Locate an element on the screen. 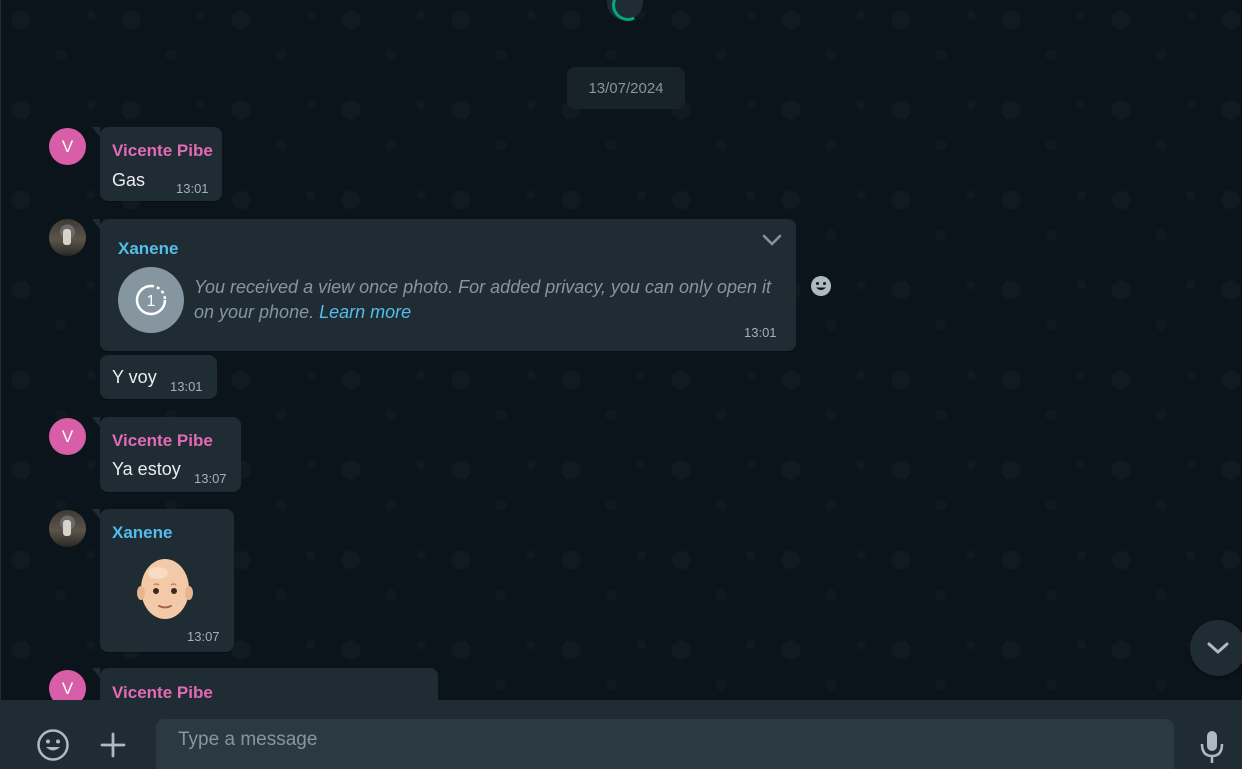 This screenshot has width=1242, height=769. date-divider: 13/07/2024 is located at coordinates (626, 88).